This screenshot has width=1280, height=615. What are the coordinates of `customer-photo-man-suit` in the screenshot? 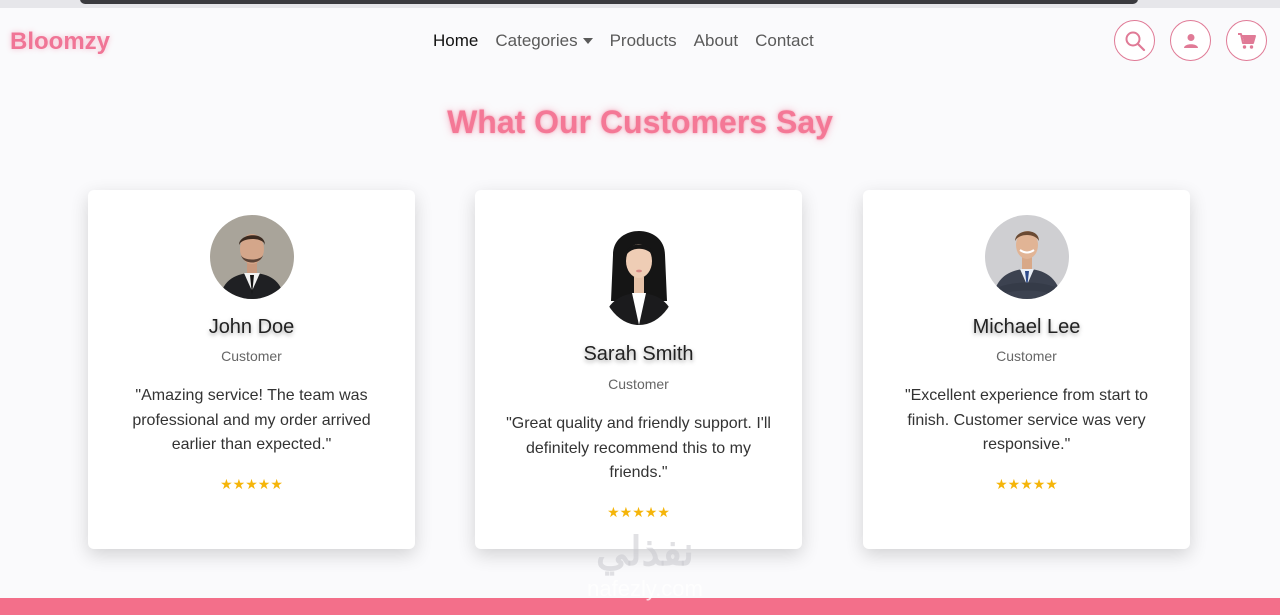 It's located at (251, 257).